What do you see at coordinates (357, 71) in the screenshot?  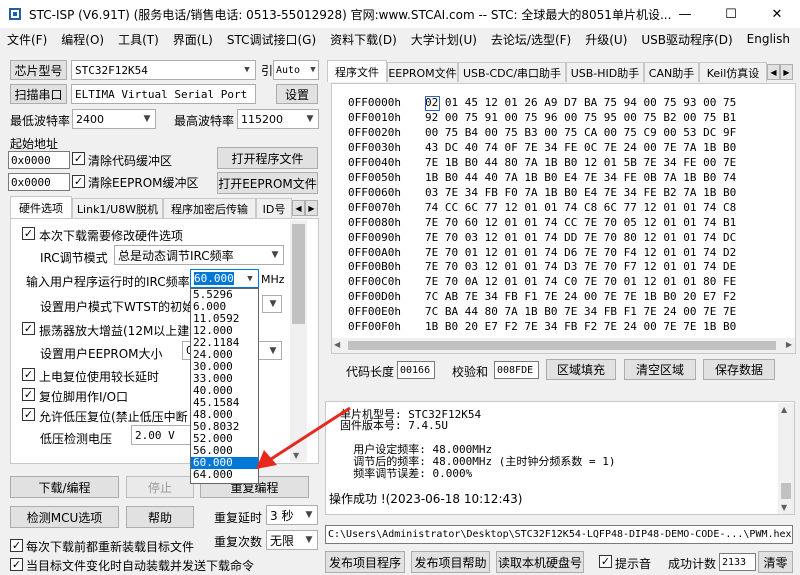 I see `tab-program-file: 程序文件` at bounding box center [357, 71].